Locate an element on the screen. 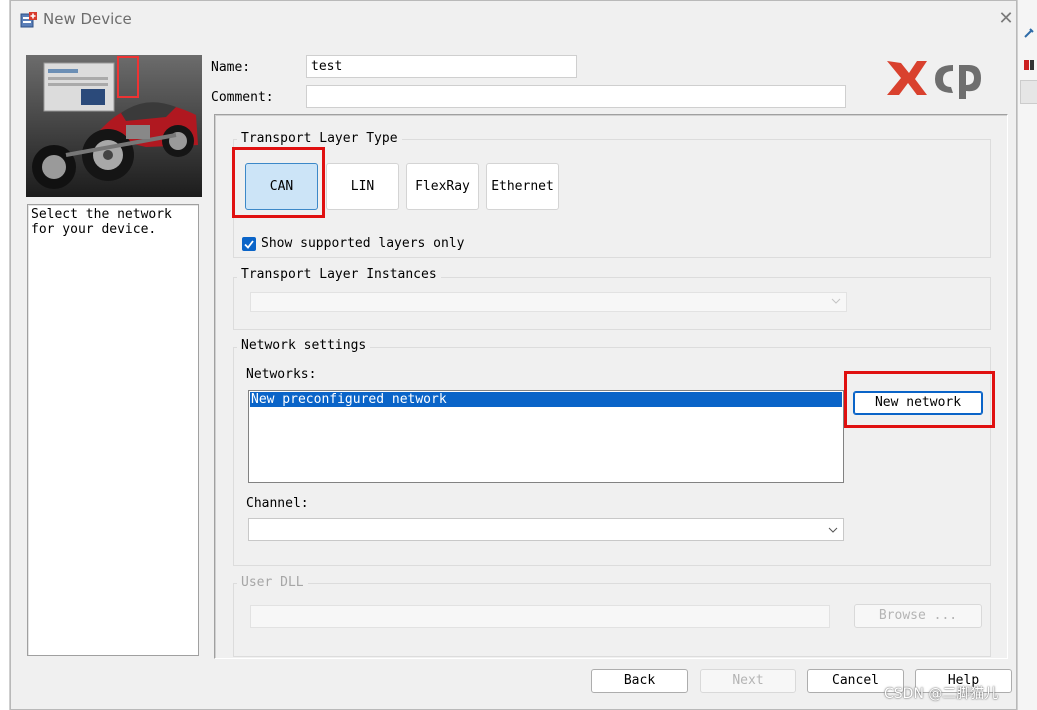  window-title: New Device is located at coordinates (87, 19).